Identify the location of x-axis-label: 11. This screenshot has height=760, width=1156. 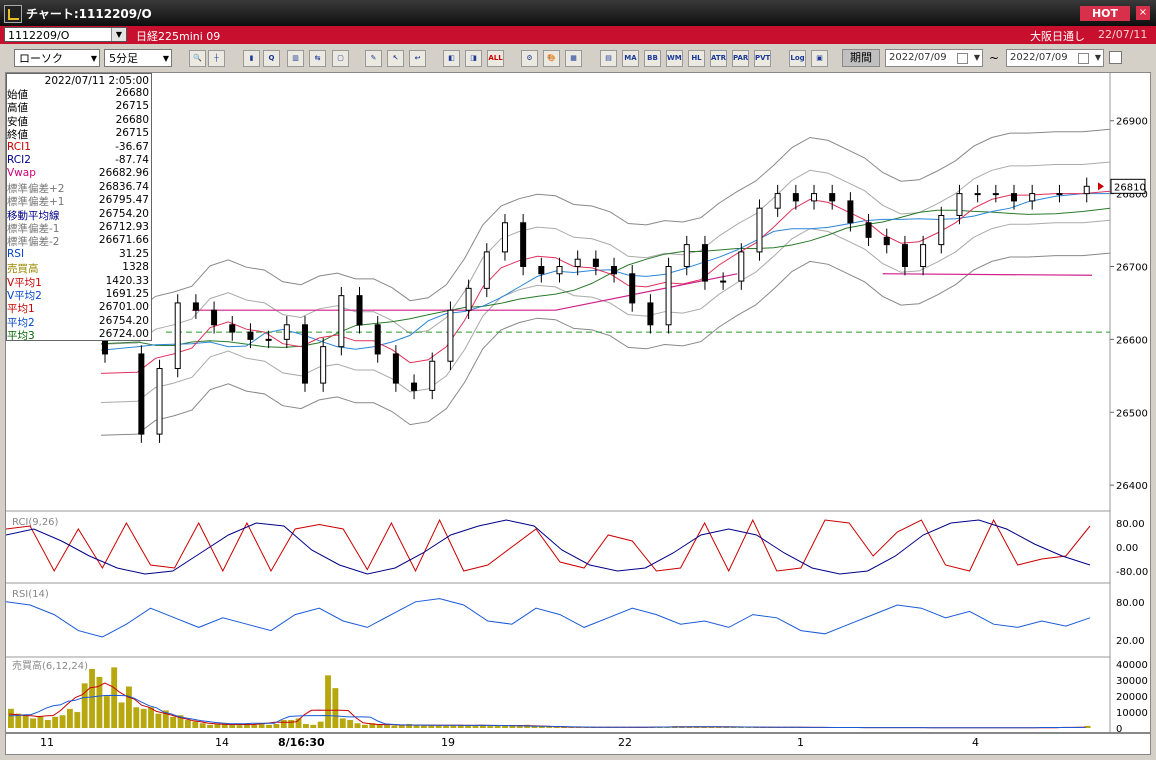
(47, 742).